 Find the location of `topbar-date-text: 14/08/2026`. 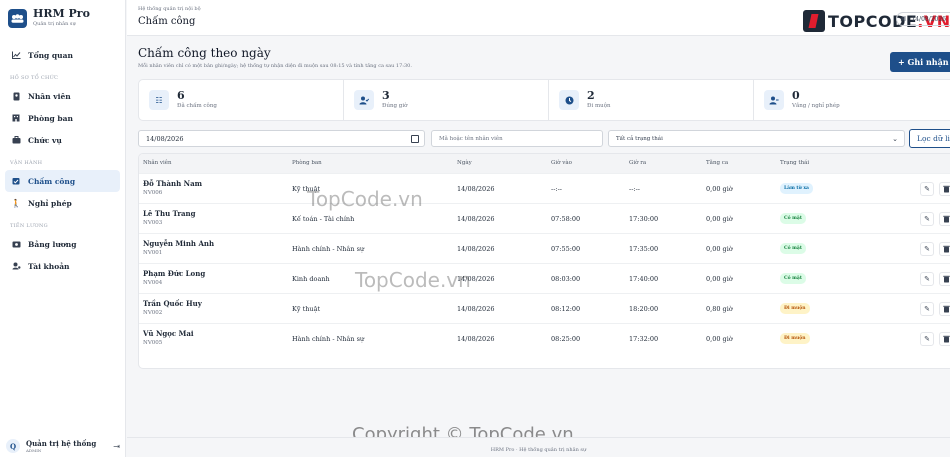

topbar-date-text: 14/08/2026 is located at coordinates (928, 19).